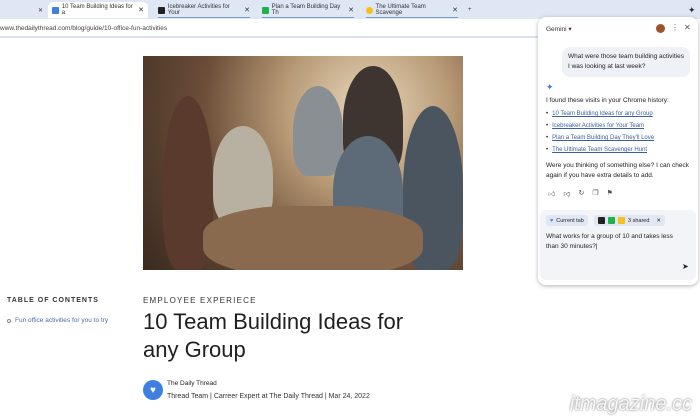  Describe the element at coordinates (581, 193) in the screenshot. I see `regenerate-icon: ↻` at that location.